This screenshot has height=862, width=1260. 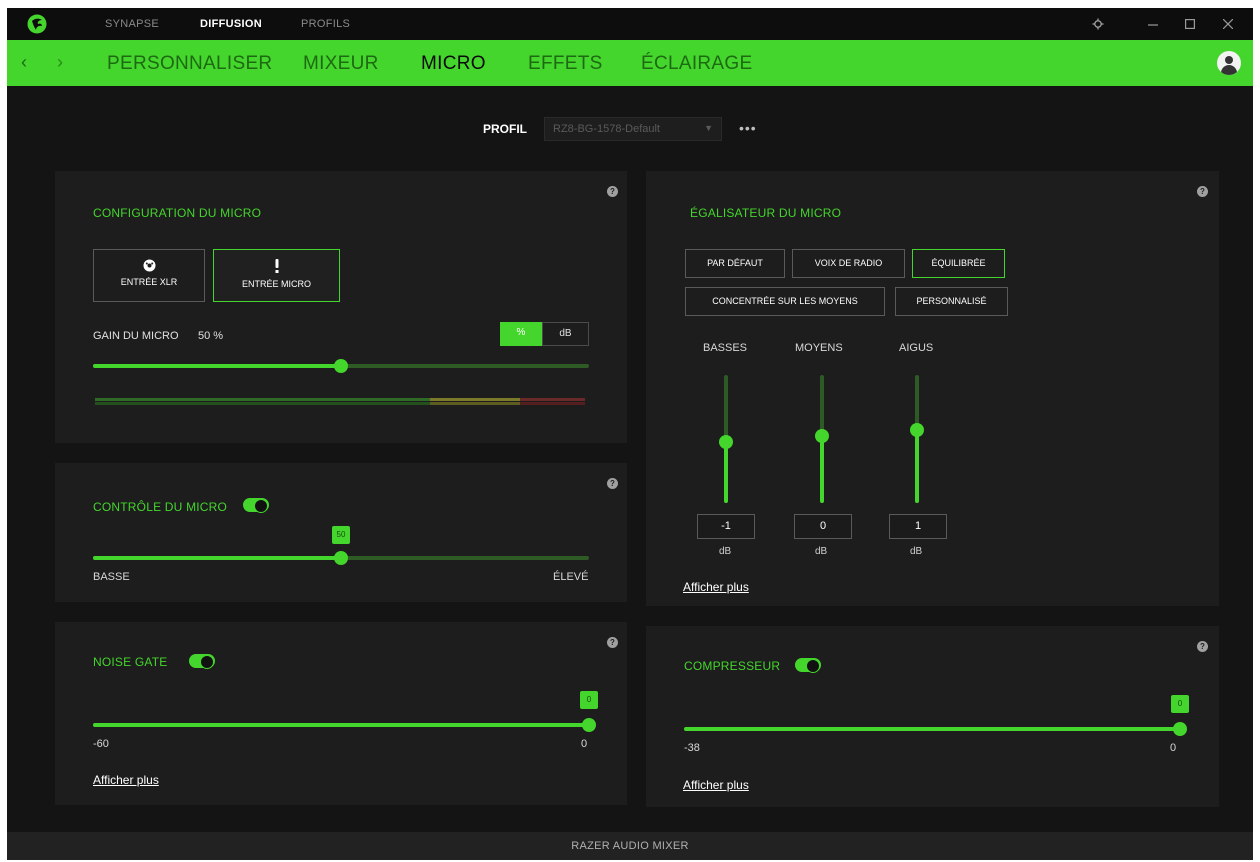 What do you see at coordinates (916, 348) in the screenshot?
I see `eq-treble-label: AIGUS` at bounding box center [916, 348].